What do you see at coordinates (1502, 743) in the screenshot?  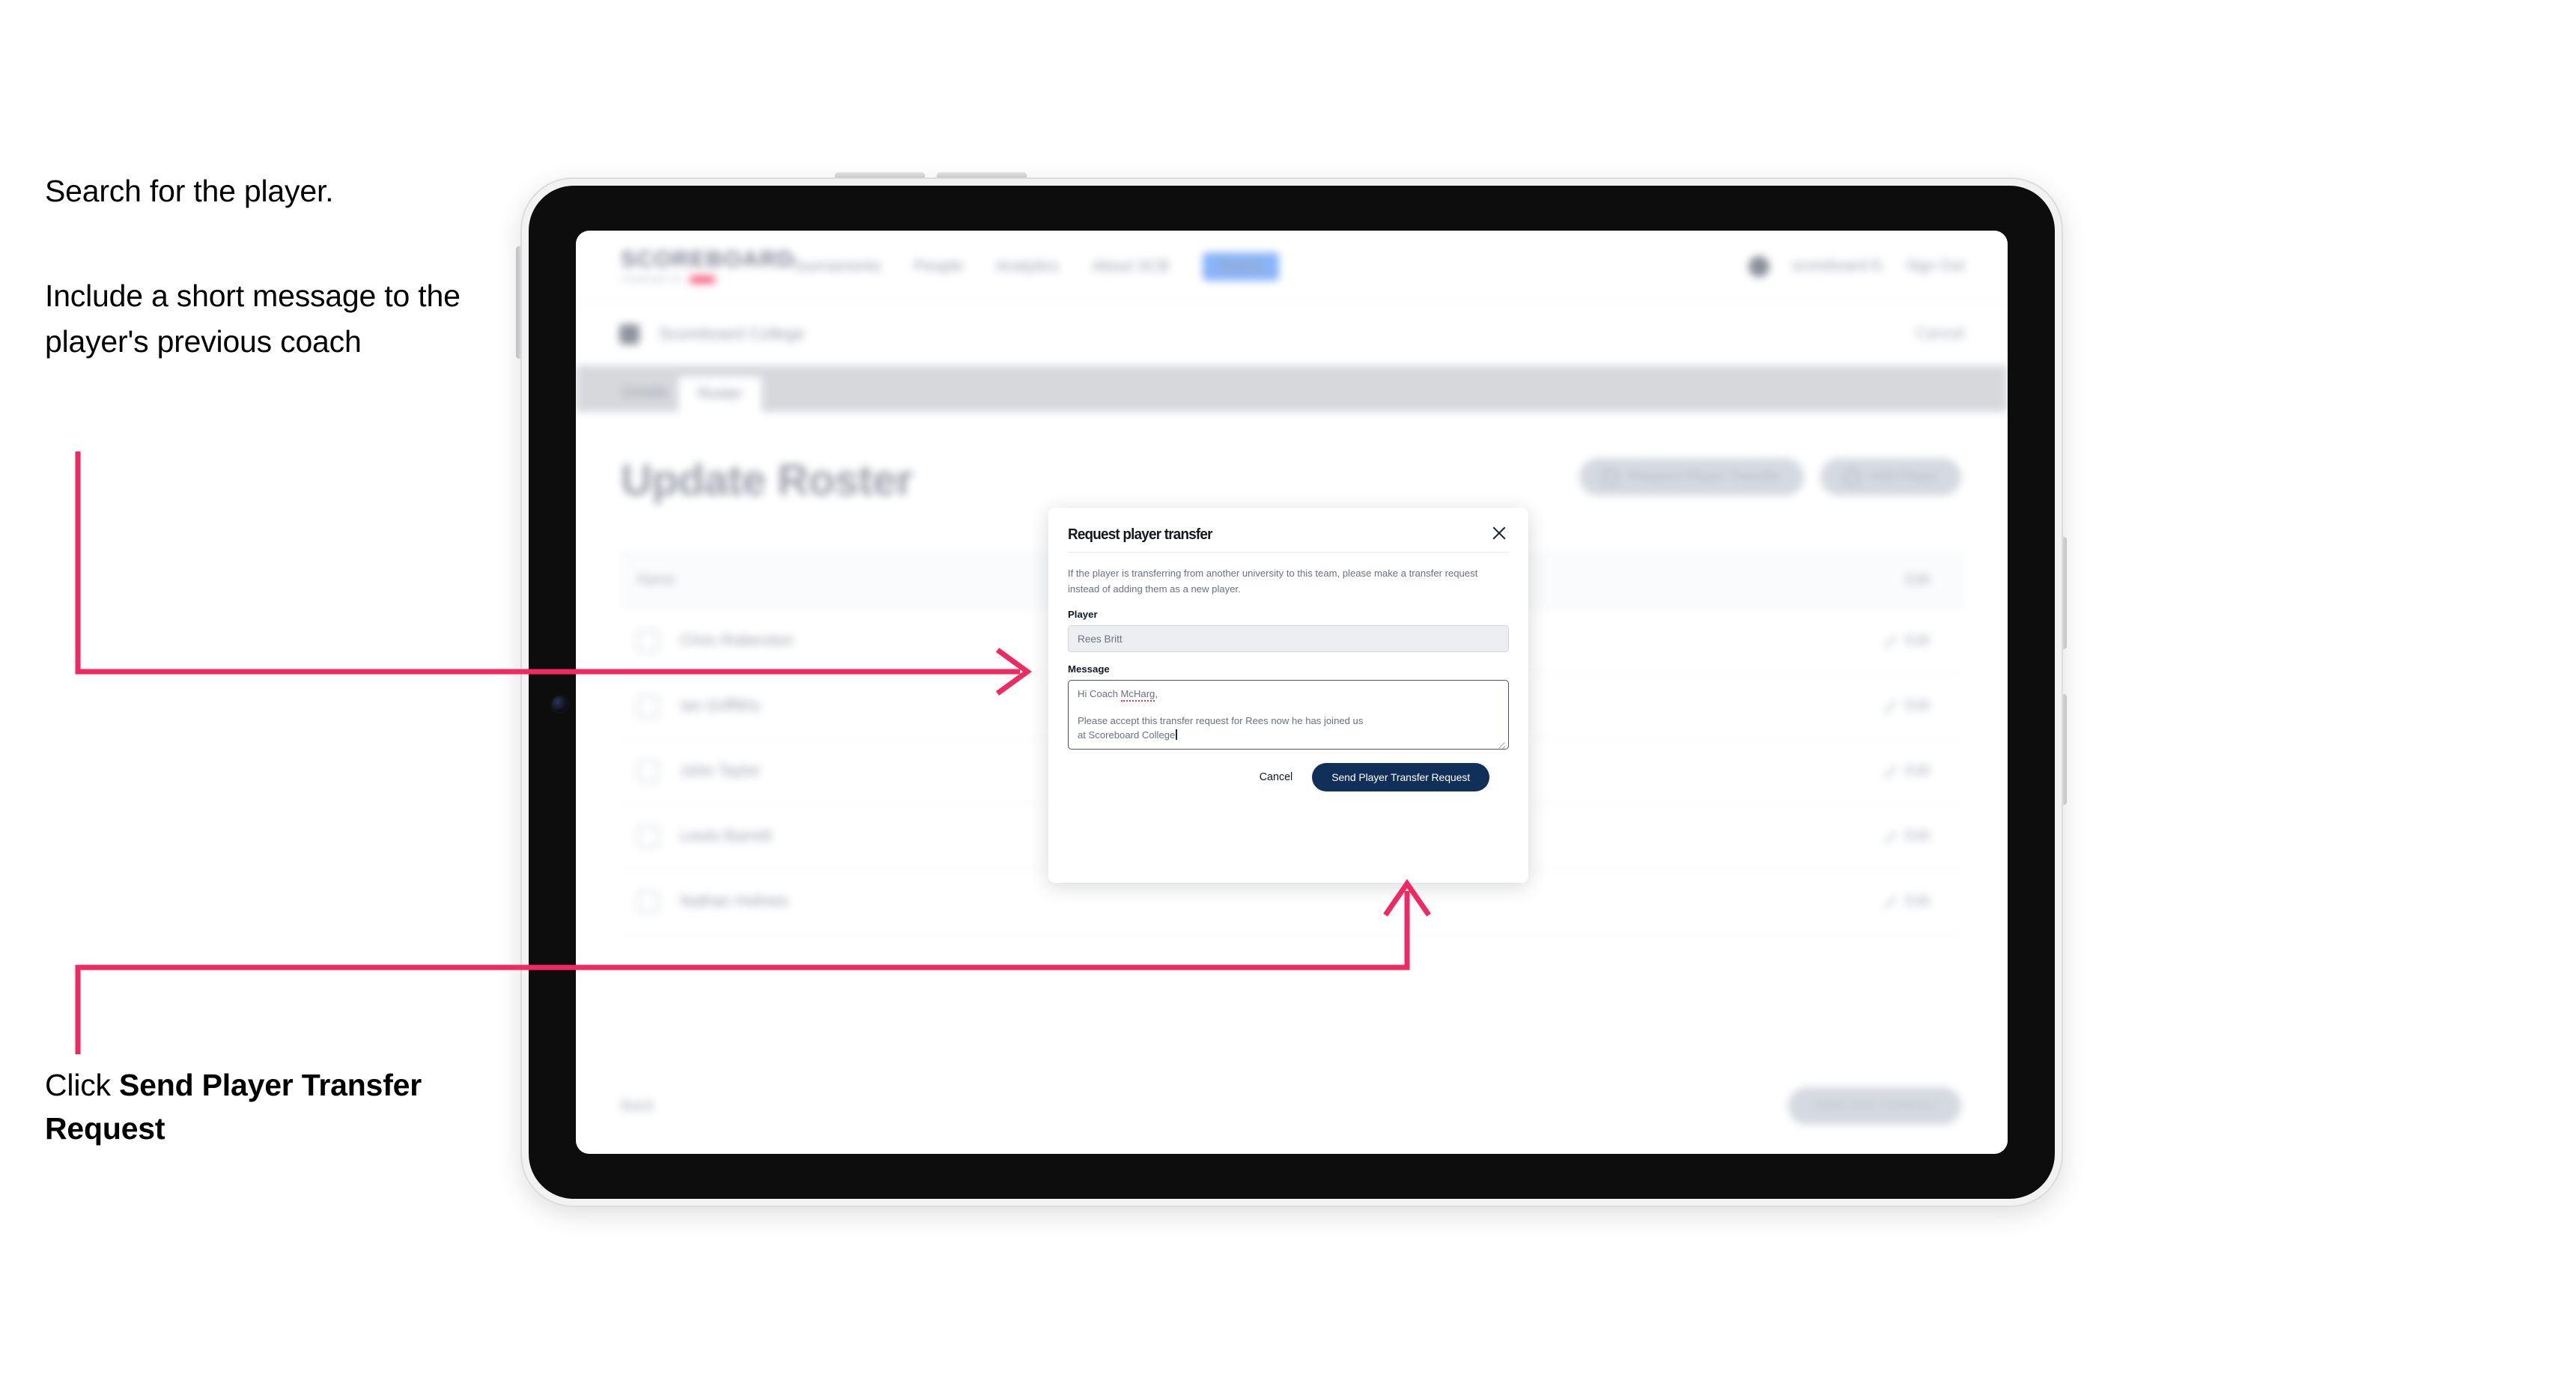 I see `textarea-resize-handle` at bounding box center [1502, 743].